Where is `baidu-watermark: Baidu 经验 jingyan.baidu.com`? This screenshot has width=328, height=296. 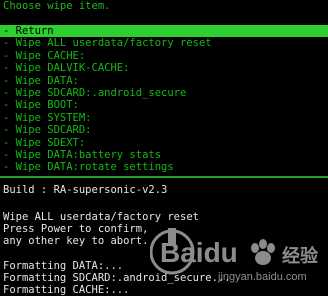 baidu-watermark: Baidu 经验 jingyan.baidu.com is located at coordinates (234, 255).